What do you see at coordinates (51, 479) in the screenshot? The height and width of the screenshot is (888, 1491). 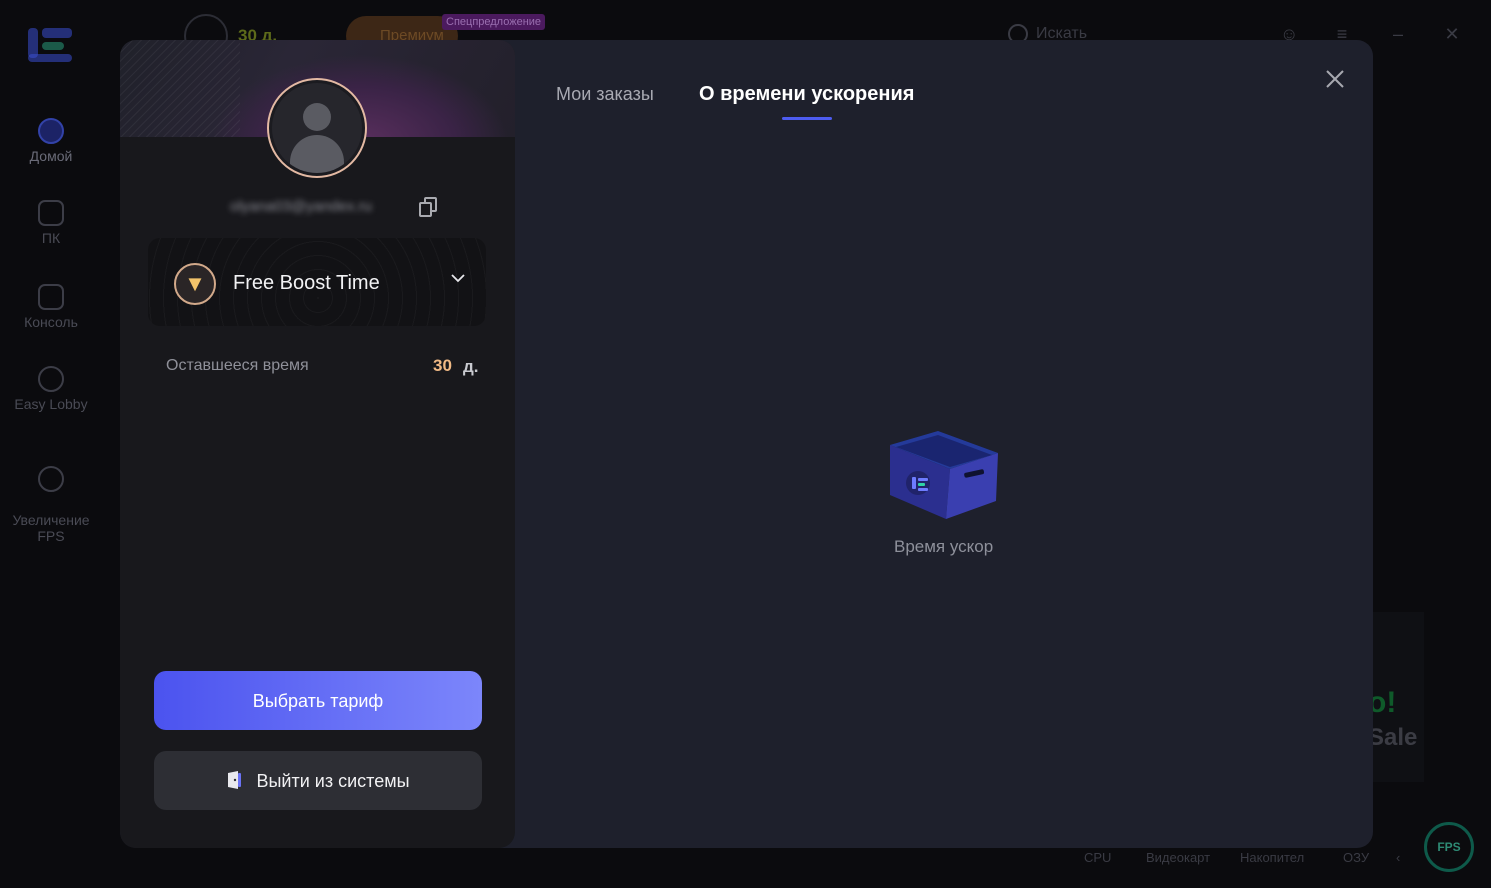 I see `speedometer-icon` at bounding box center [51, 479].